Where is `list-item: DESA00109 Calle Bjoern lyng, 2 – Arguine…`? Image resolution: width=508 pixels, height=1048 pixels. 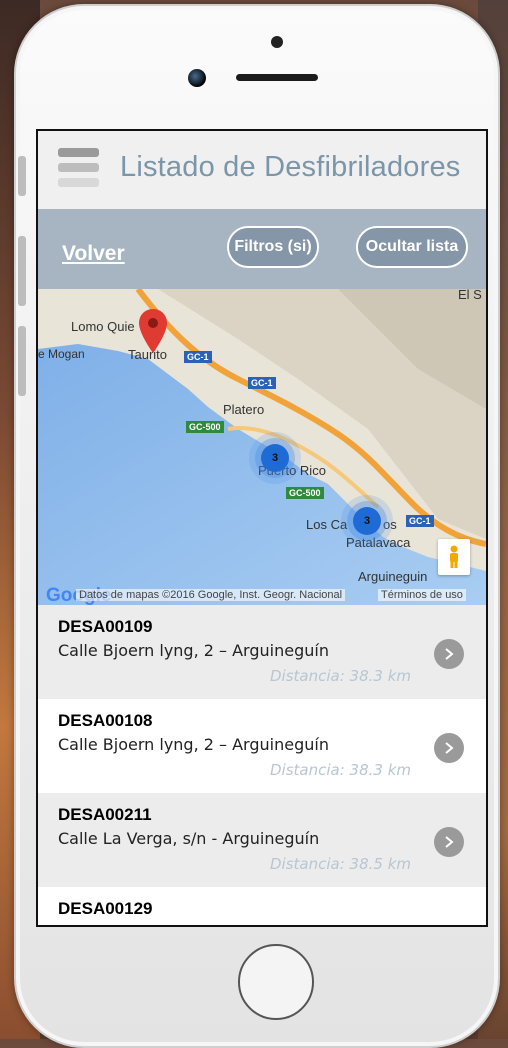
list-item: DESA00109 Calle Bjoern lyng, 2 – Arguine… is located at coordinates (262, 652).